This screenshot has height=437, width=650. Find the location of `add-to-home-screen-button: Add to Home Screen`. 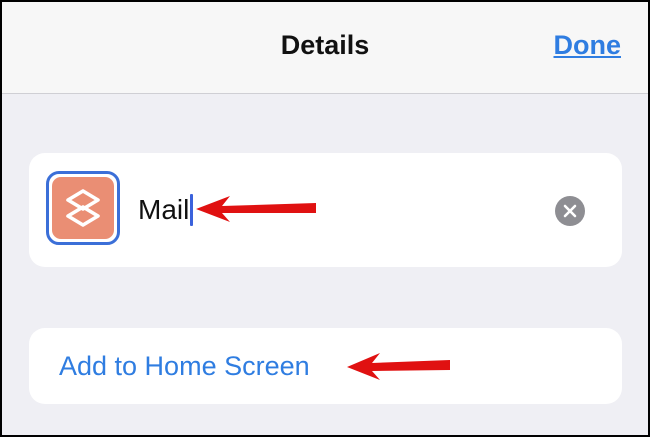

add-to-home-screen-button: Add to Home Screen is located at coordinates (184, 366).